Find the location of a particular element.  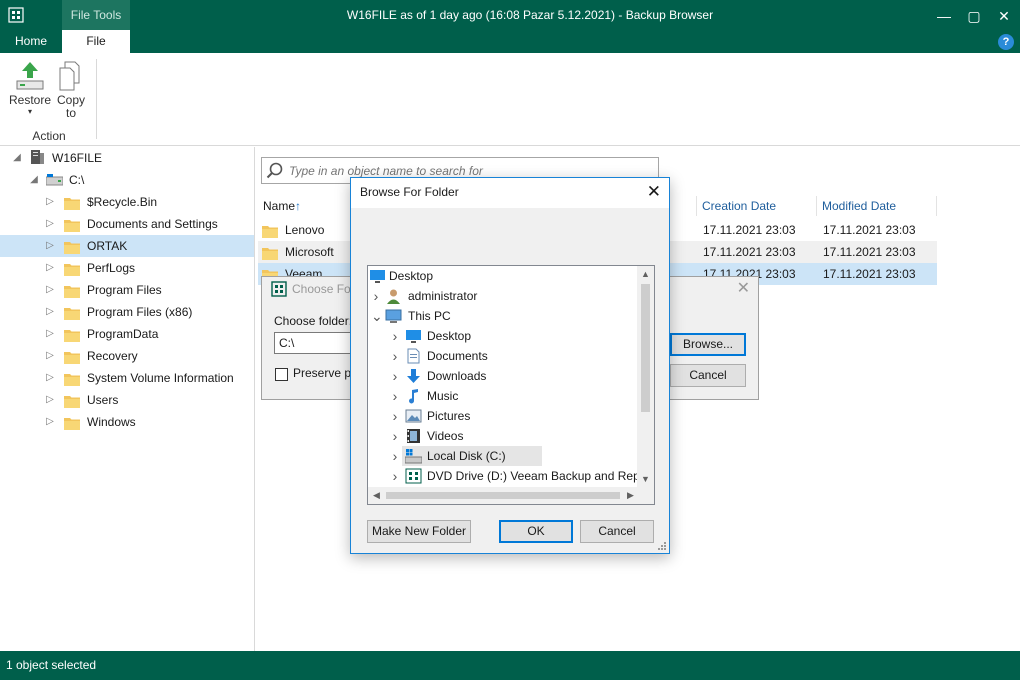

restore-button: Restore ▾ is located at coordinates (30, 88).